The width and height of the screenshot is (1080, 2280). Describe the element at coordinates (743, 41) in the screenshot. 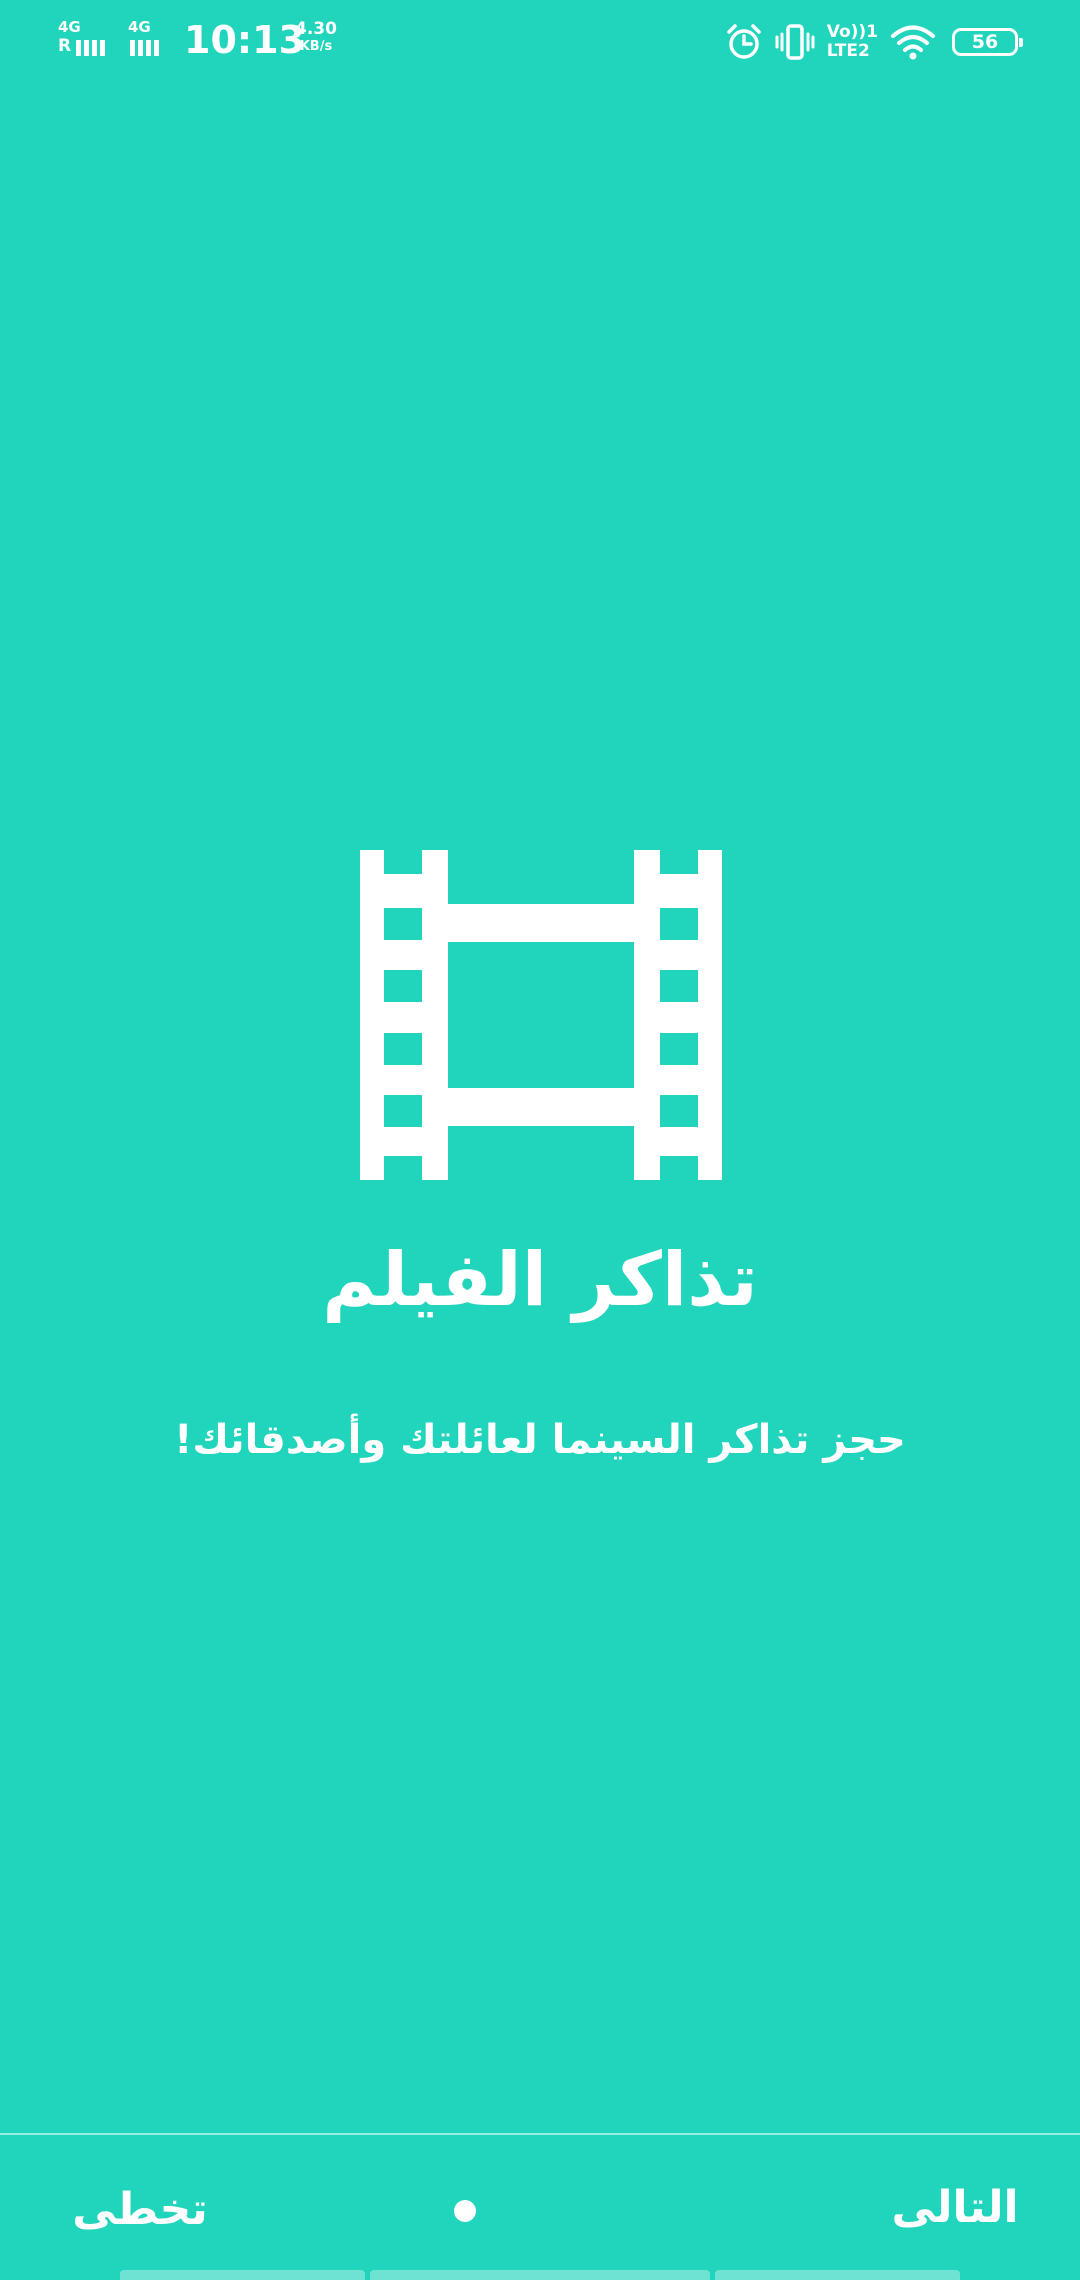

I see `alarm-icon` at that location.